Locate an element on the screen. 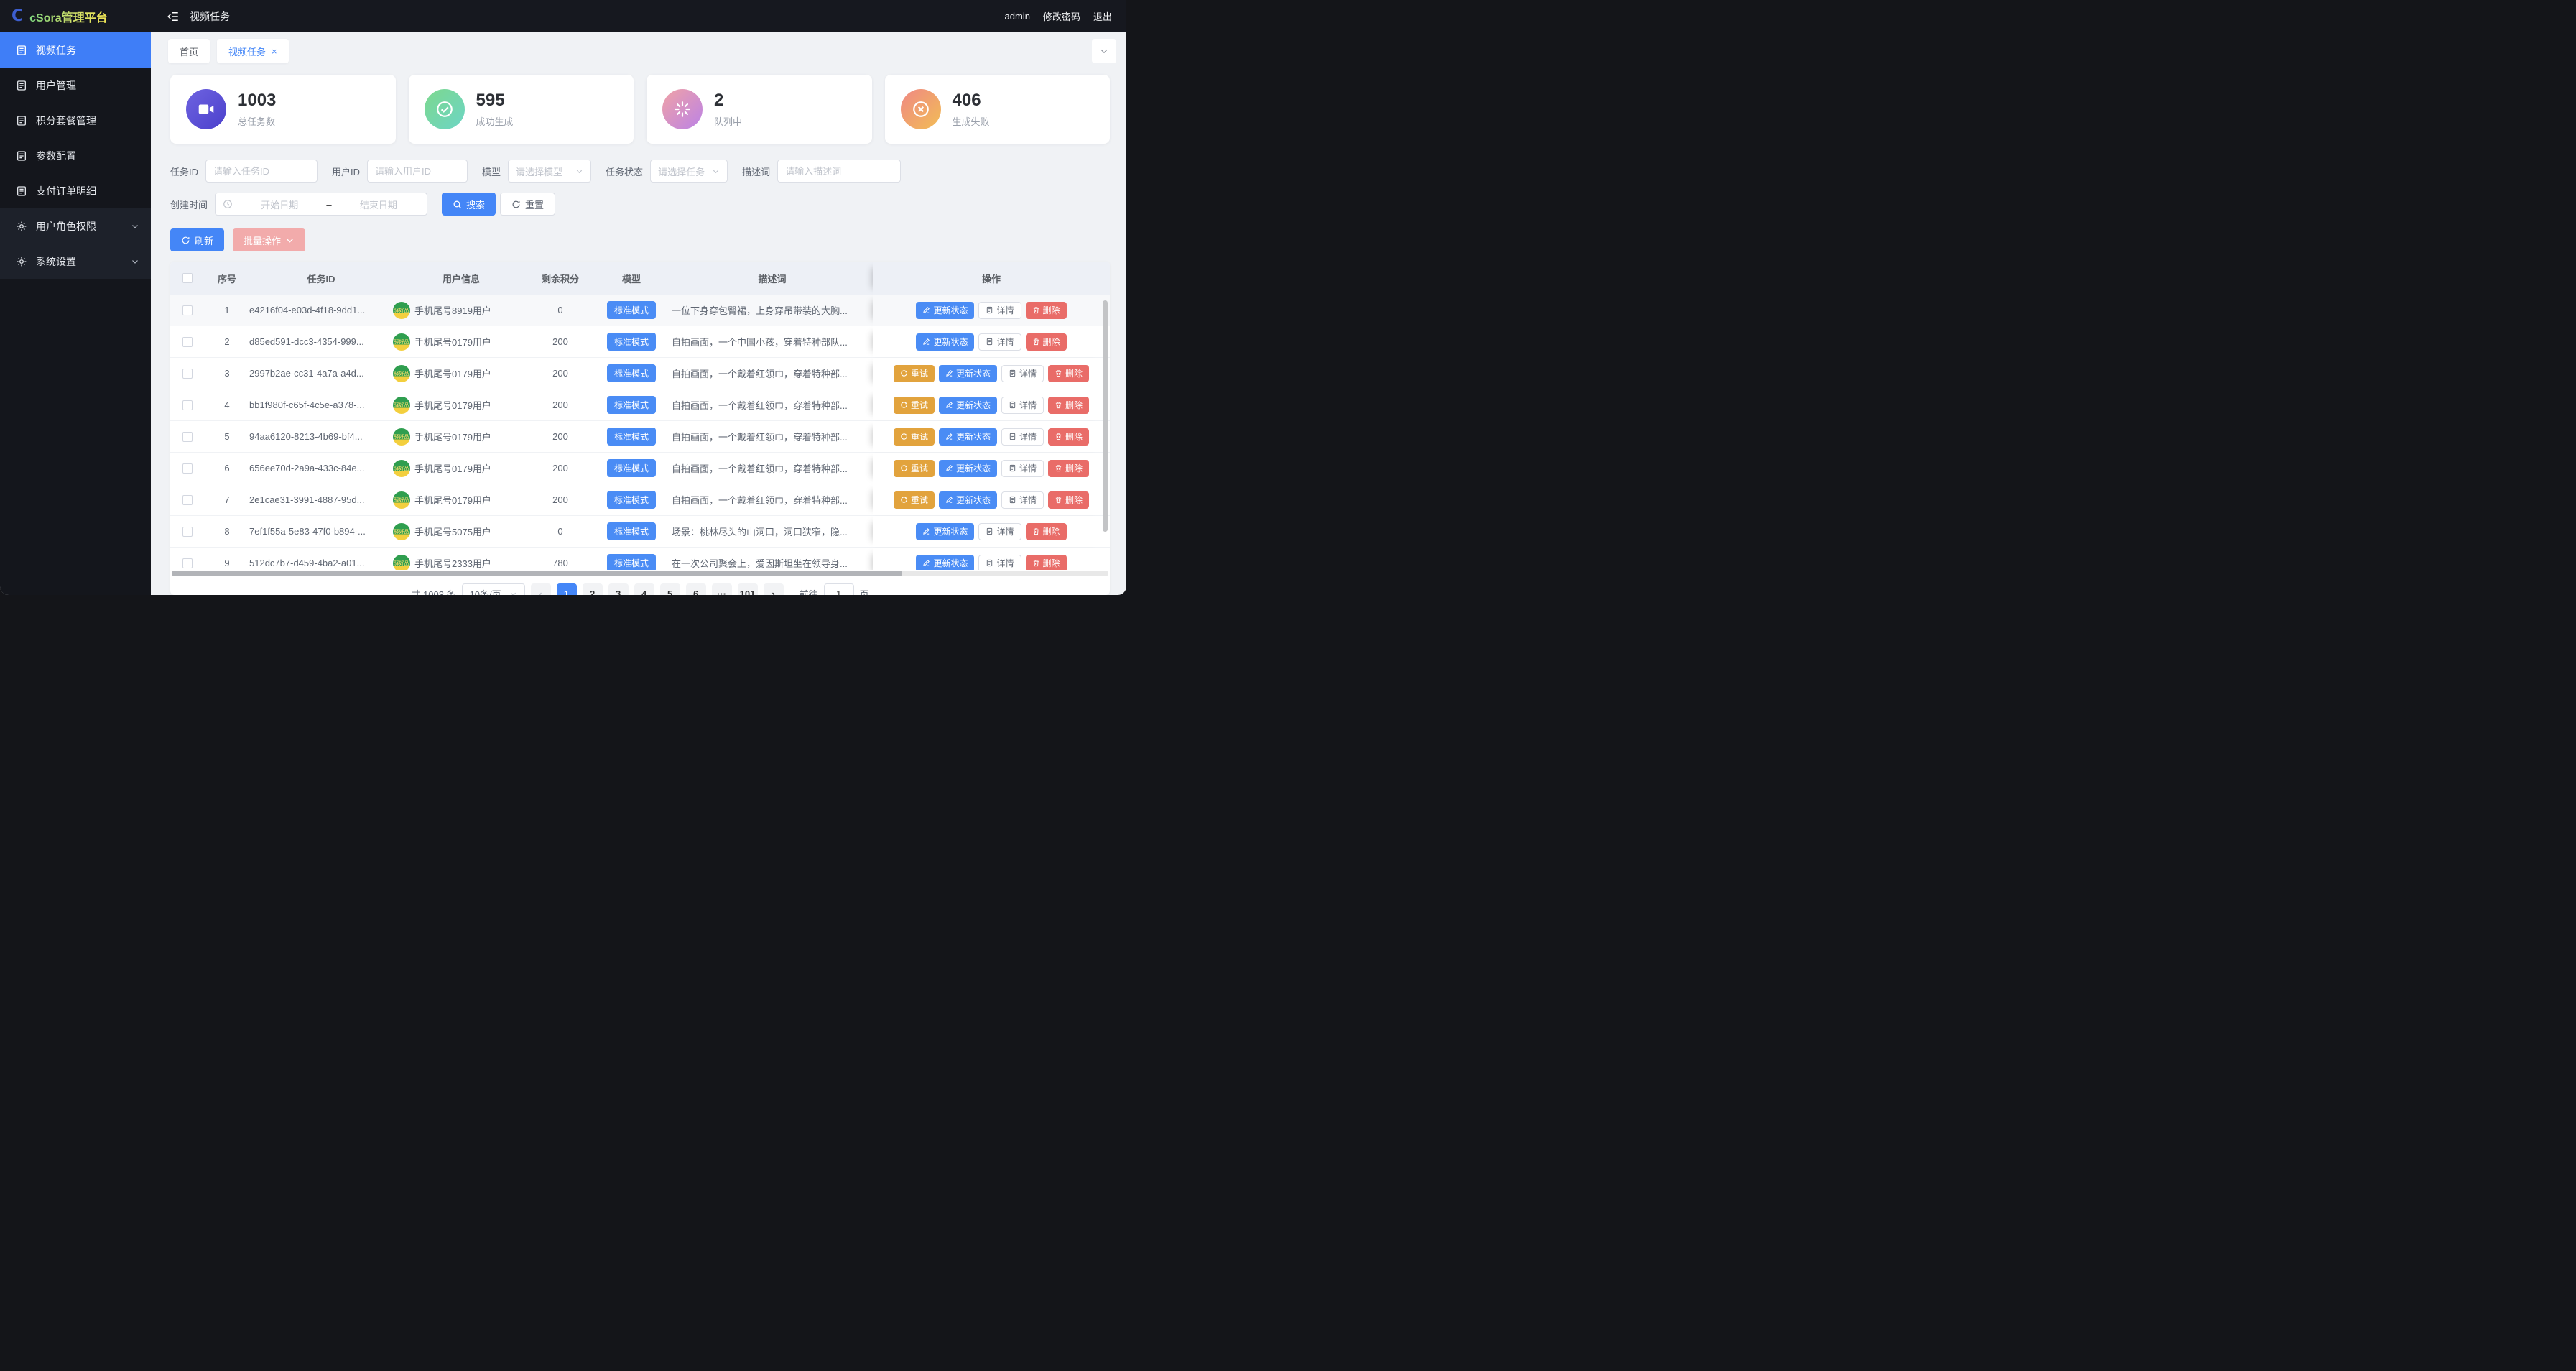 This screenshot has width=2576, height=1371. sidebar-item-label: 视频任务 is located at coordinates (56, 50).